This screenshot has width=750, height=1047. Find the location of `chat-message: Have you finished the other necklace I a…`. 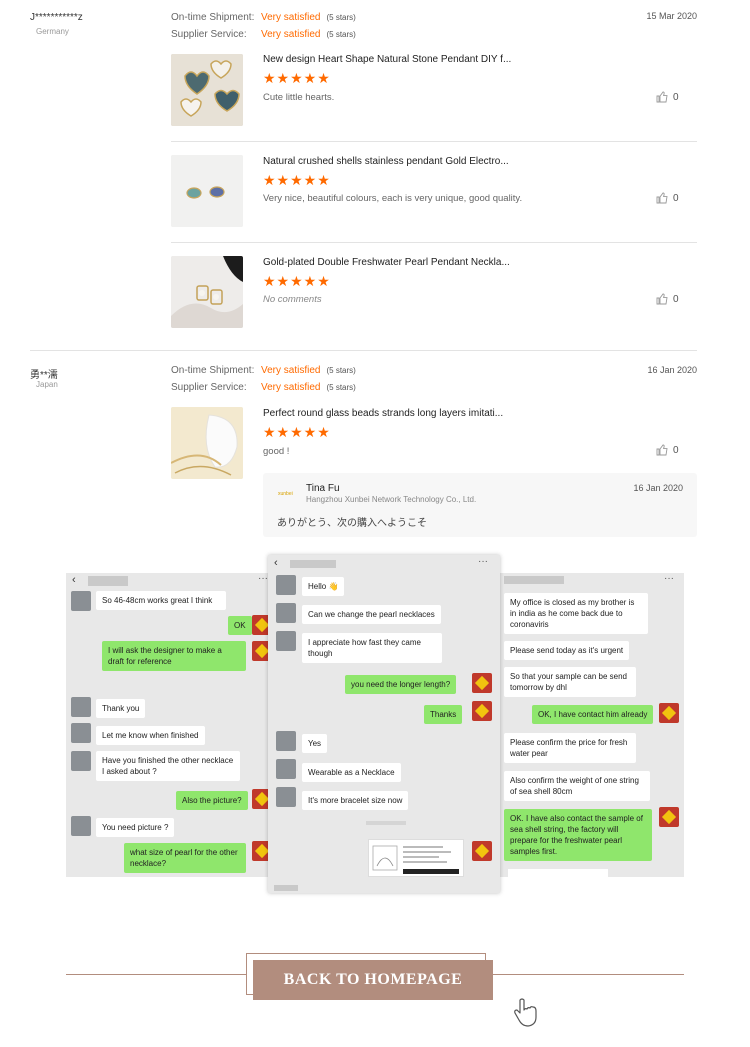

chat-message: Have you finished the other necklace I a… is located at coordinates (168, 766).